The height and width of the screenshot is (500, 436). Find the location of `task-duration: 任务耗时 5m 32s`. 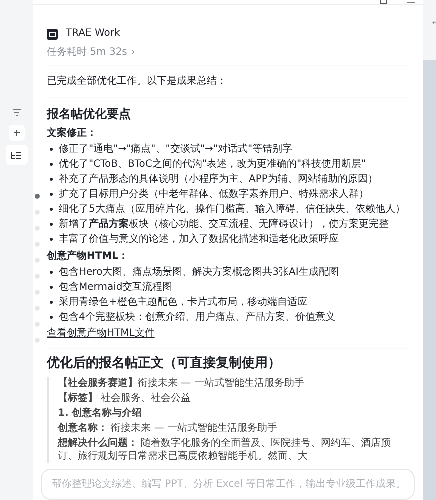

task-duration: 任务耗时 5m 32s is located at coordinates (87, 53).